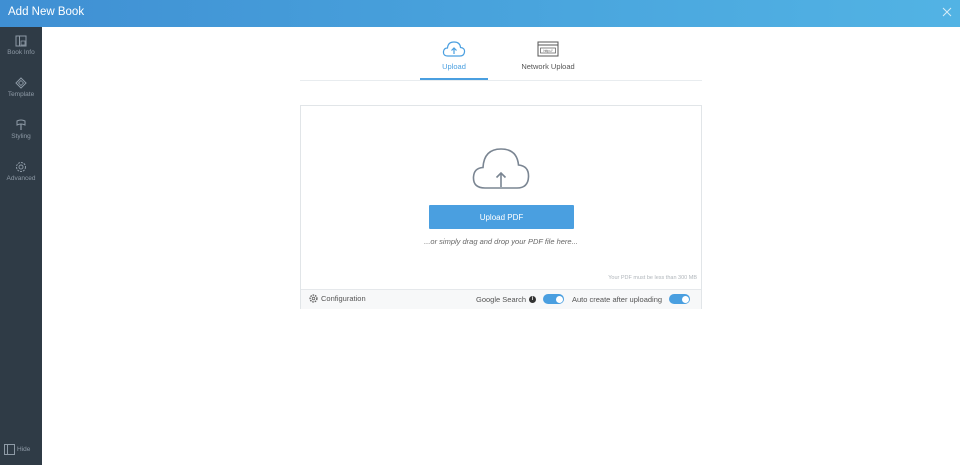 This screenshot has height=465, width=960. I want to click on tab-network-upload-label: Network Upload, so click(548, 66).